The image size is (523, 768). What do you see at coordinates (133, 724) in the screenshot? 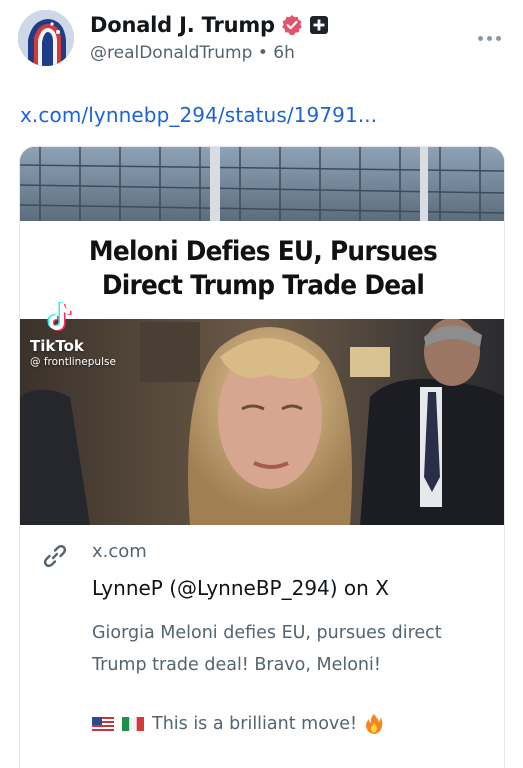
I see `italy-flag-icon` at bounding box center [133, 724].